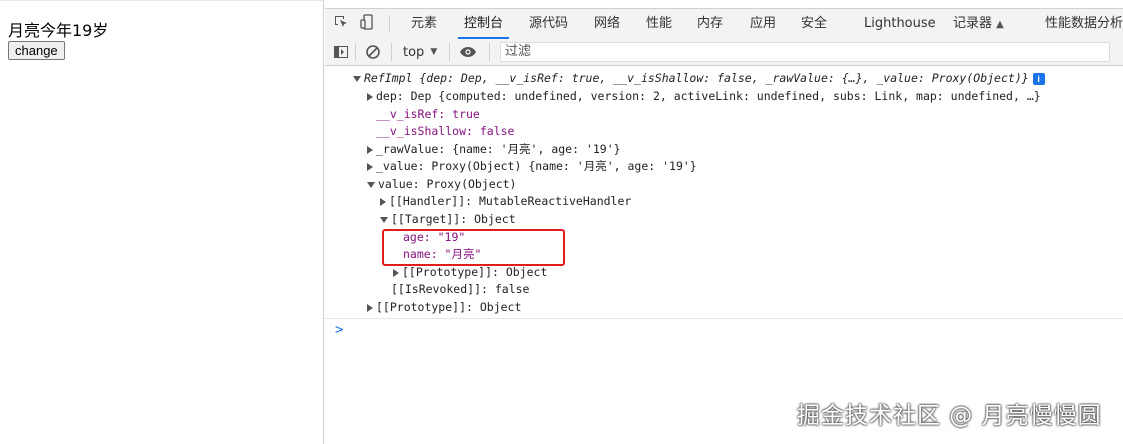  What do you see at coordinates (445, 131) in the screenshot?
I see `tree-item-v-isshallow: __v_isShallow: false` at bounding box center [445, 131].